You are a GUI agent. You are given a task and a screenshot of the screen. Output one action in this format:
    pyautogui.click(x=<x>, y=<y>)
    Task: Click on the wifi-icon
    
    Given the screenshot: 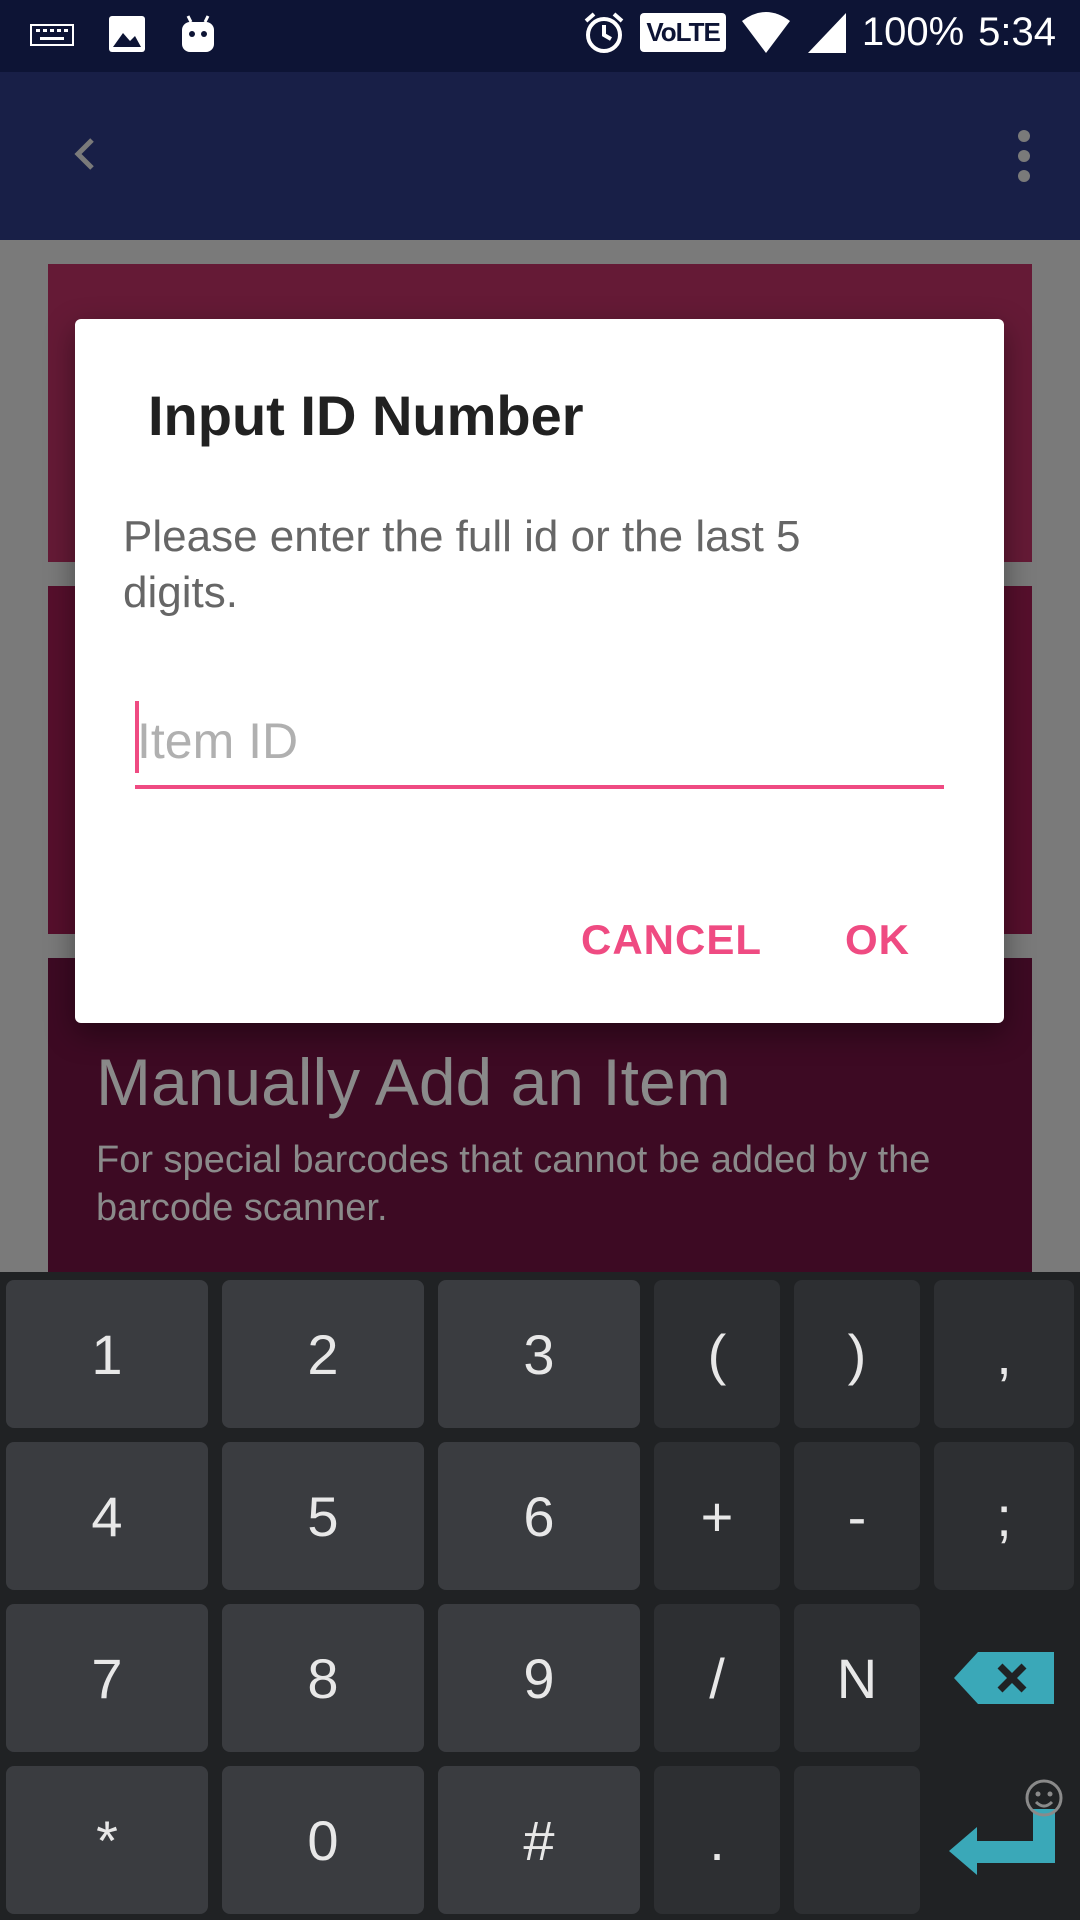 What is the action you would take?
    pyautogui.click(x=765, y=32)
    